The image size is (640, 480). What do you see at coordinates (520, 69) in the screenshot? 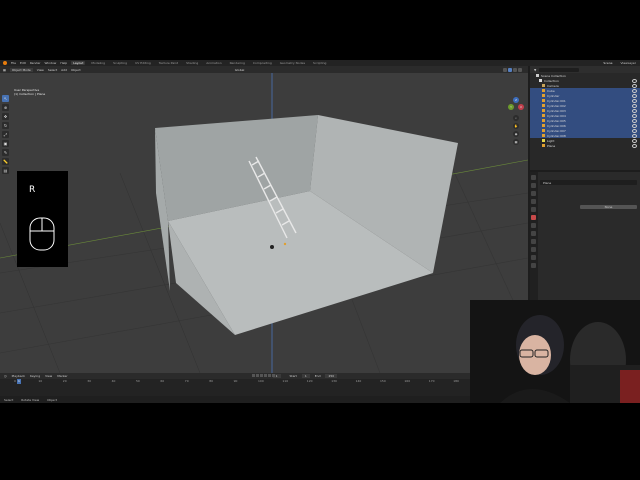
I see `rendered-shading-icon` at bounding box center [520, 69].